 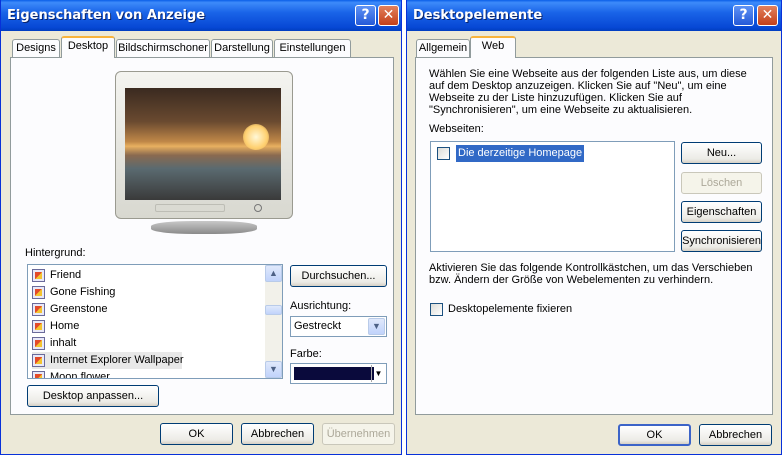 I want to click on lock-label: Desktopelemente fixieren, so click(x=510, y=309).